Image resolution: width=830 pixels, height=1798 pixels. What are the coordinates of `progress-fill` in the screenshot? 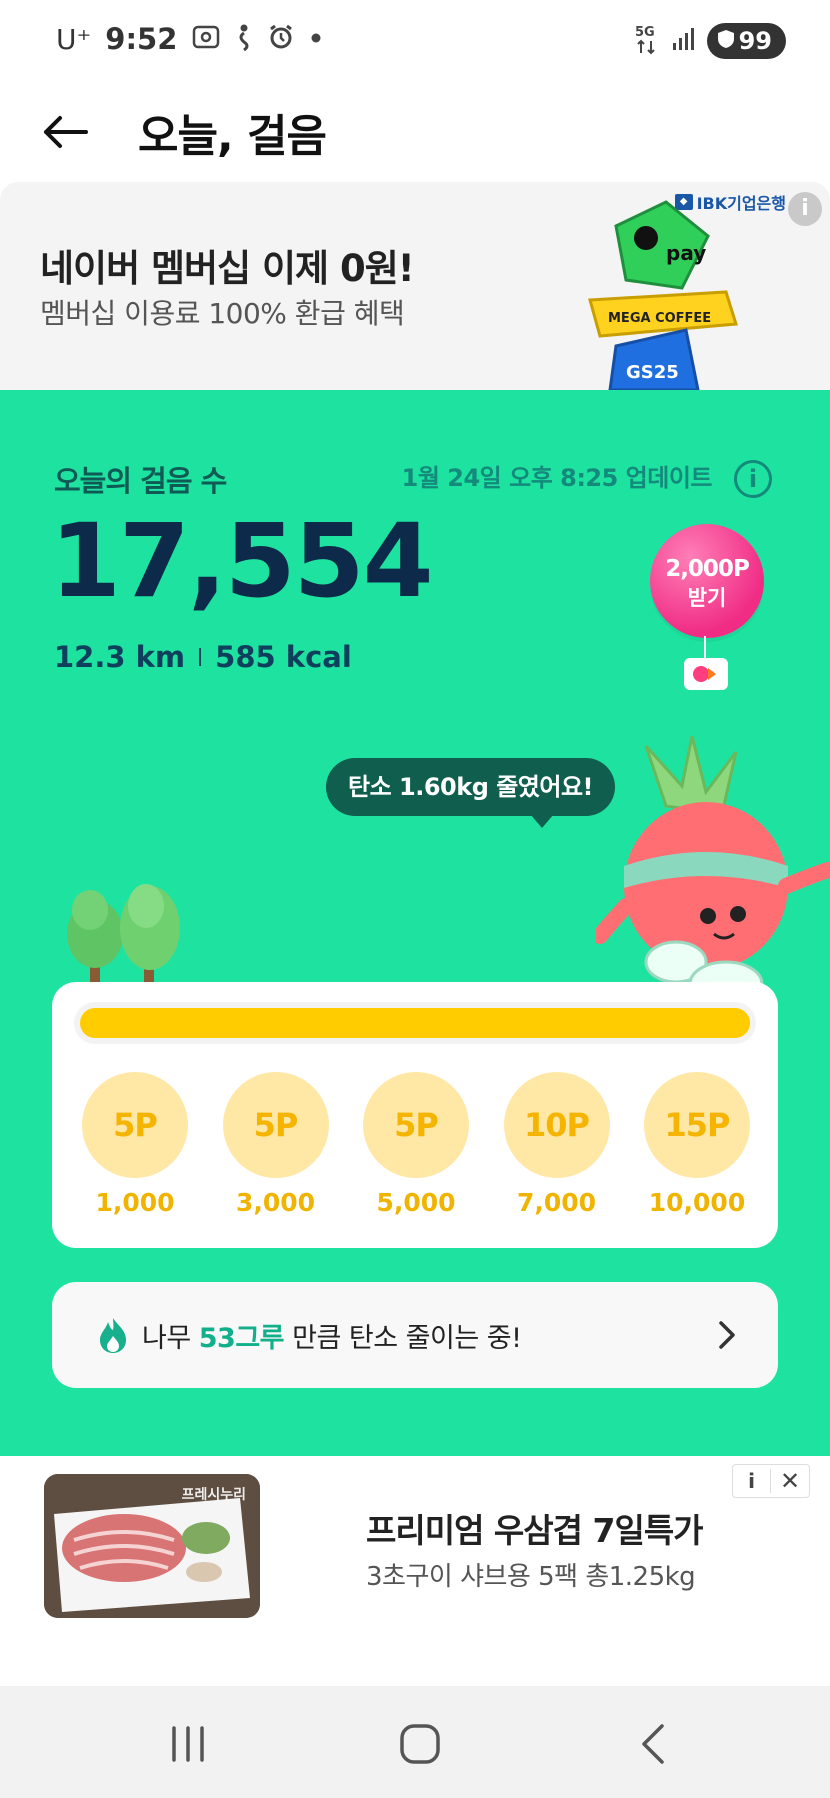 It's located at (415, 1023).